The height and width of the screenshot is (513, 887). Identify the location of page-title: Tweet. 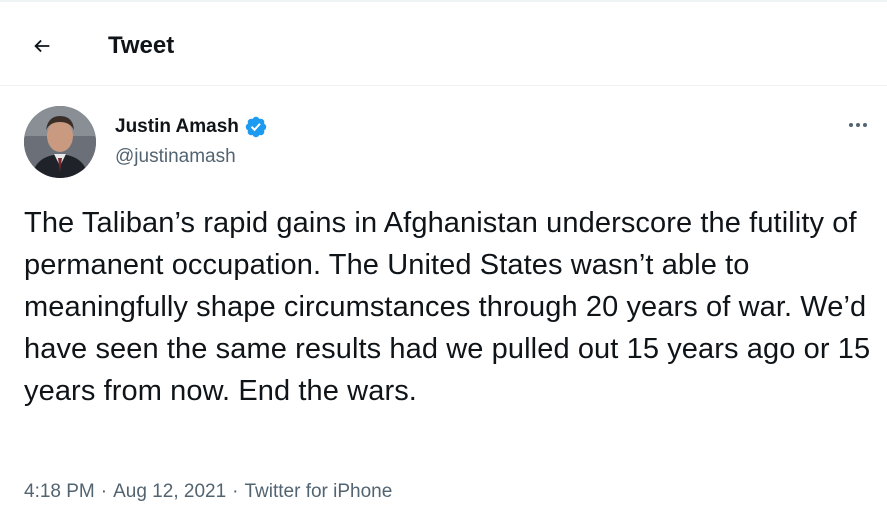
(141, 45).